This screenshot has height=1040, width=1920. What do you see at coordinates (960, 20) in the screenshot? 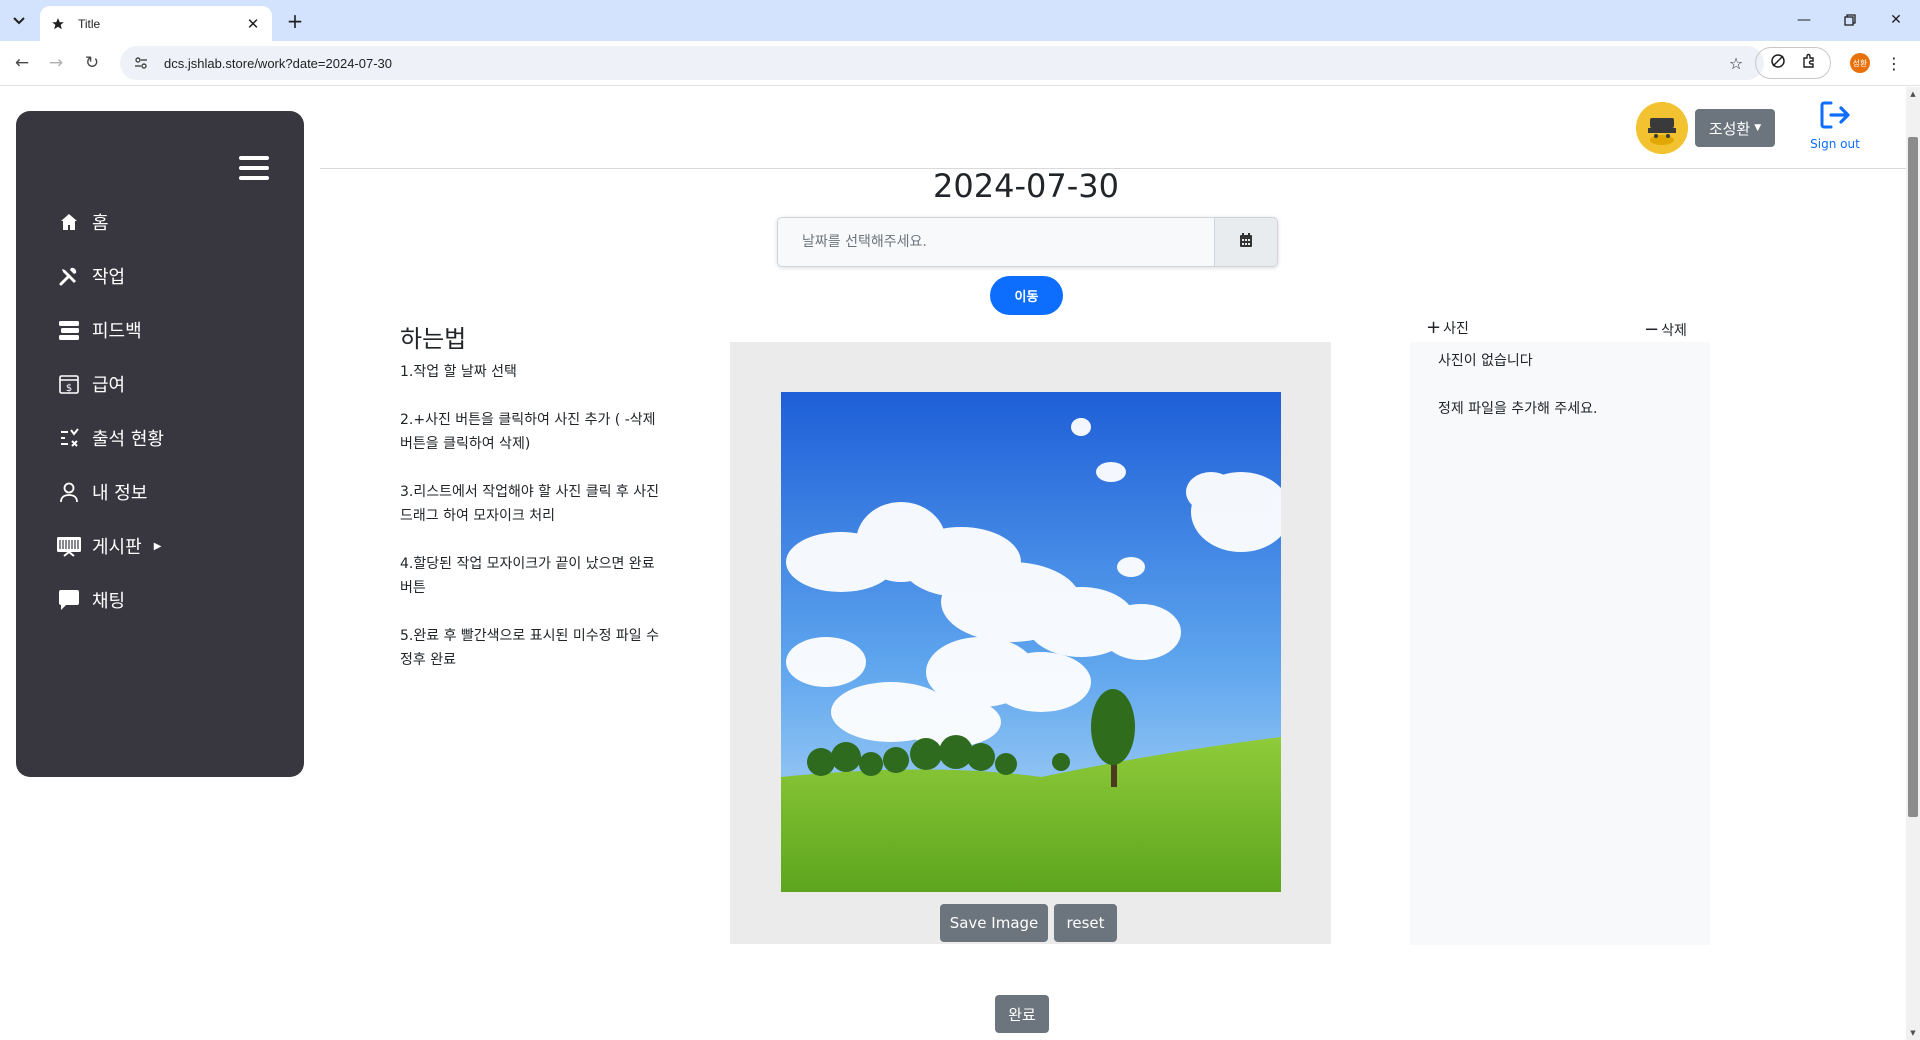
I see `browser-tab-strip: Title ✕ + — ✕` at bounding box center [960, 20].